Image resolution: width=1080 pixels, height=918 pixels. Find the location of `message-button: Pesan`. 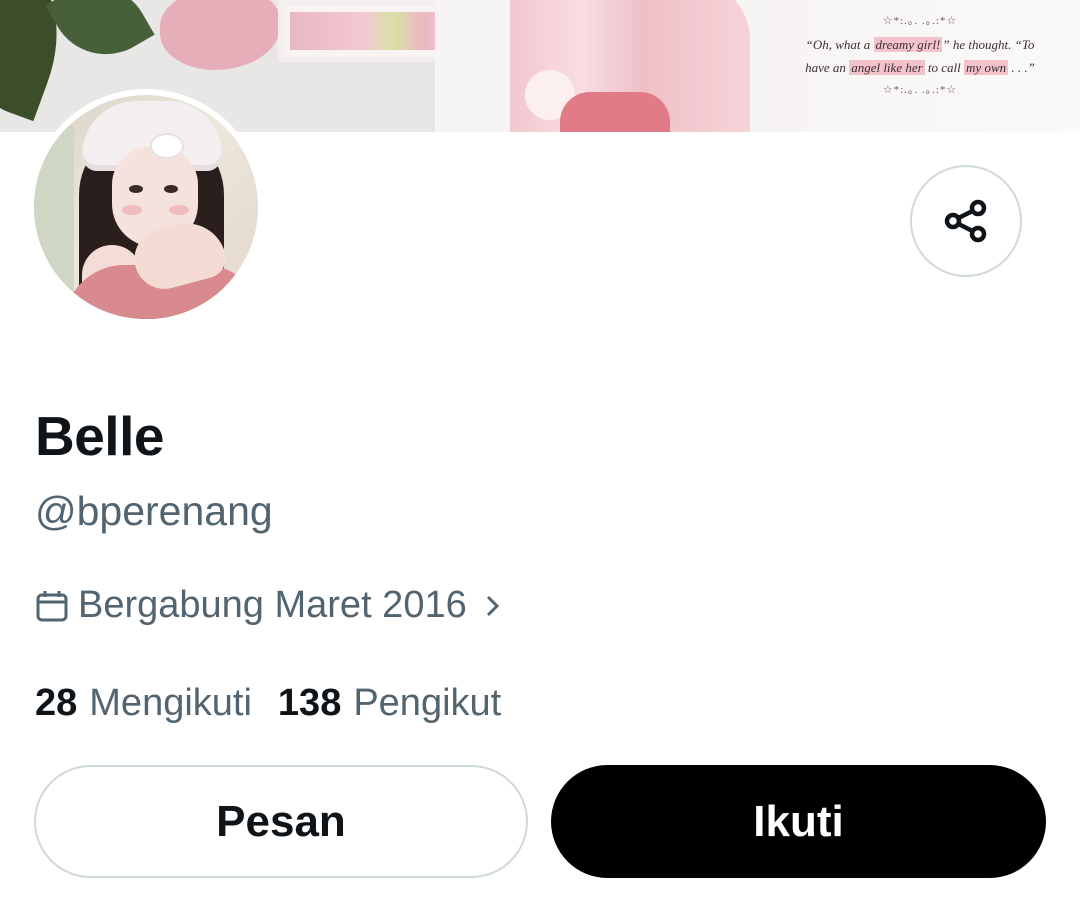

message-button: Pesan is located at coordinates (281, 821).